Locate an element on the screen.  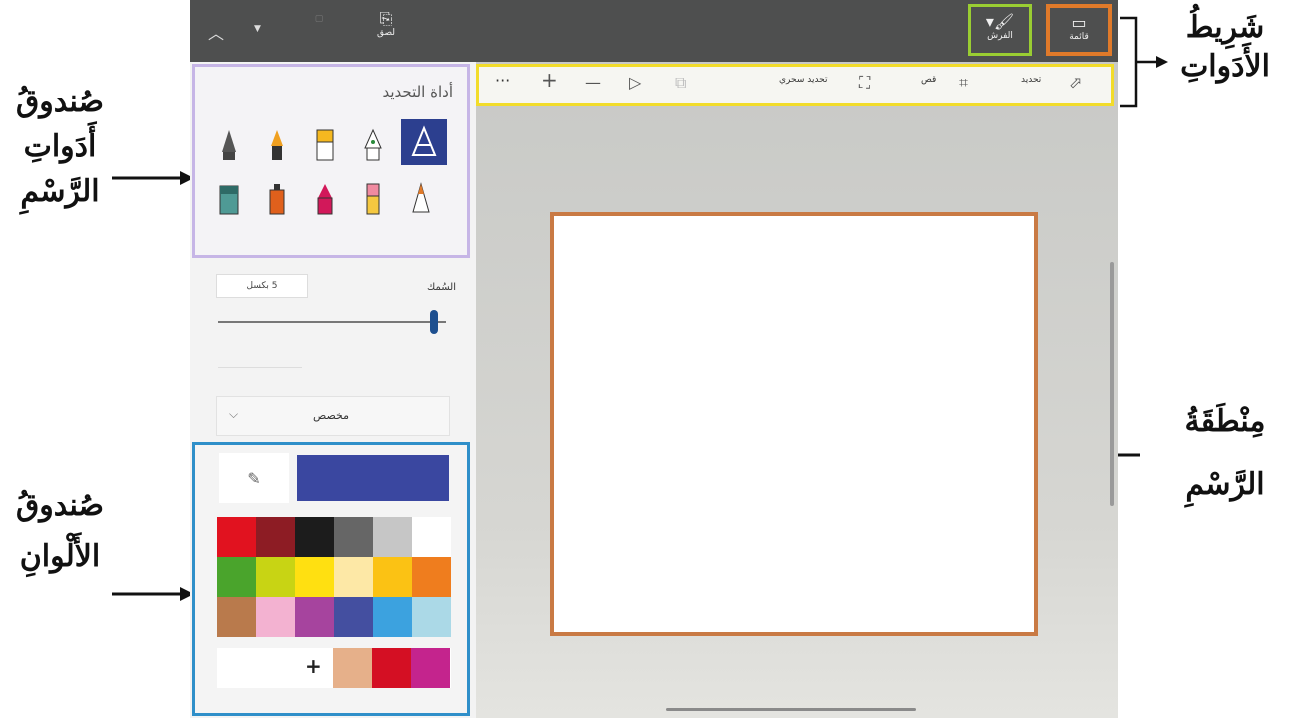
chevron-down-icon: ⌵ is located at coordinates (234, 414).